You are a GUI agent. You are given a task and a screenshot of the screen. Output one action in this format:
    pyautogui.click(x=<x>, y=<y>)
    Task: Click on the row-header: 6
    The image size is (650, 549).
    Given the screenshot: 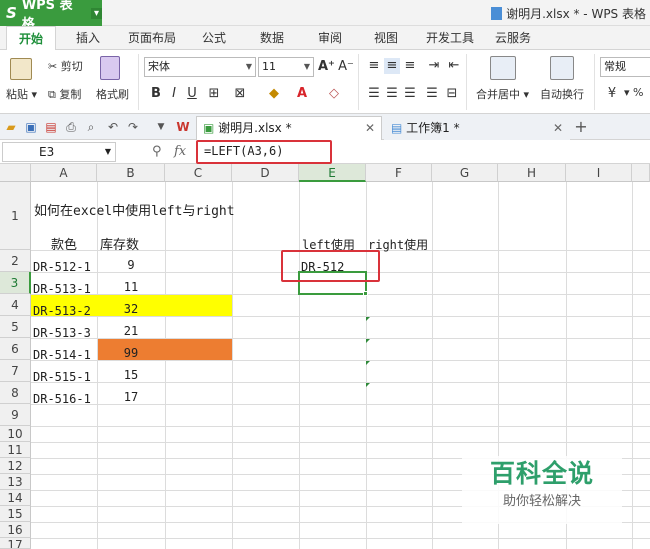 What is the action you would take?
    pyautogui.click(x=15, y=349)
    